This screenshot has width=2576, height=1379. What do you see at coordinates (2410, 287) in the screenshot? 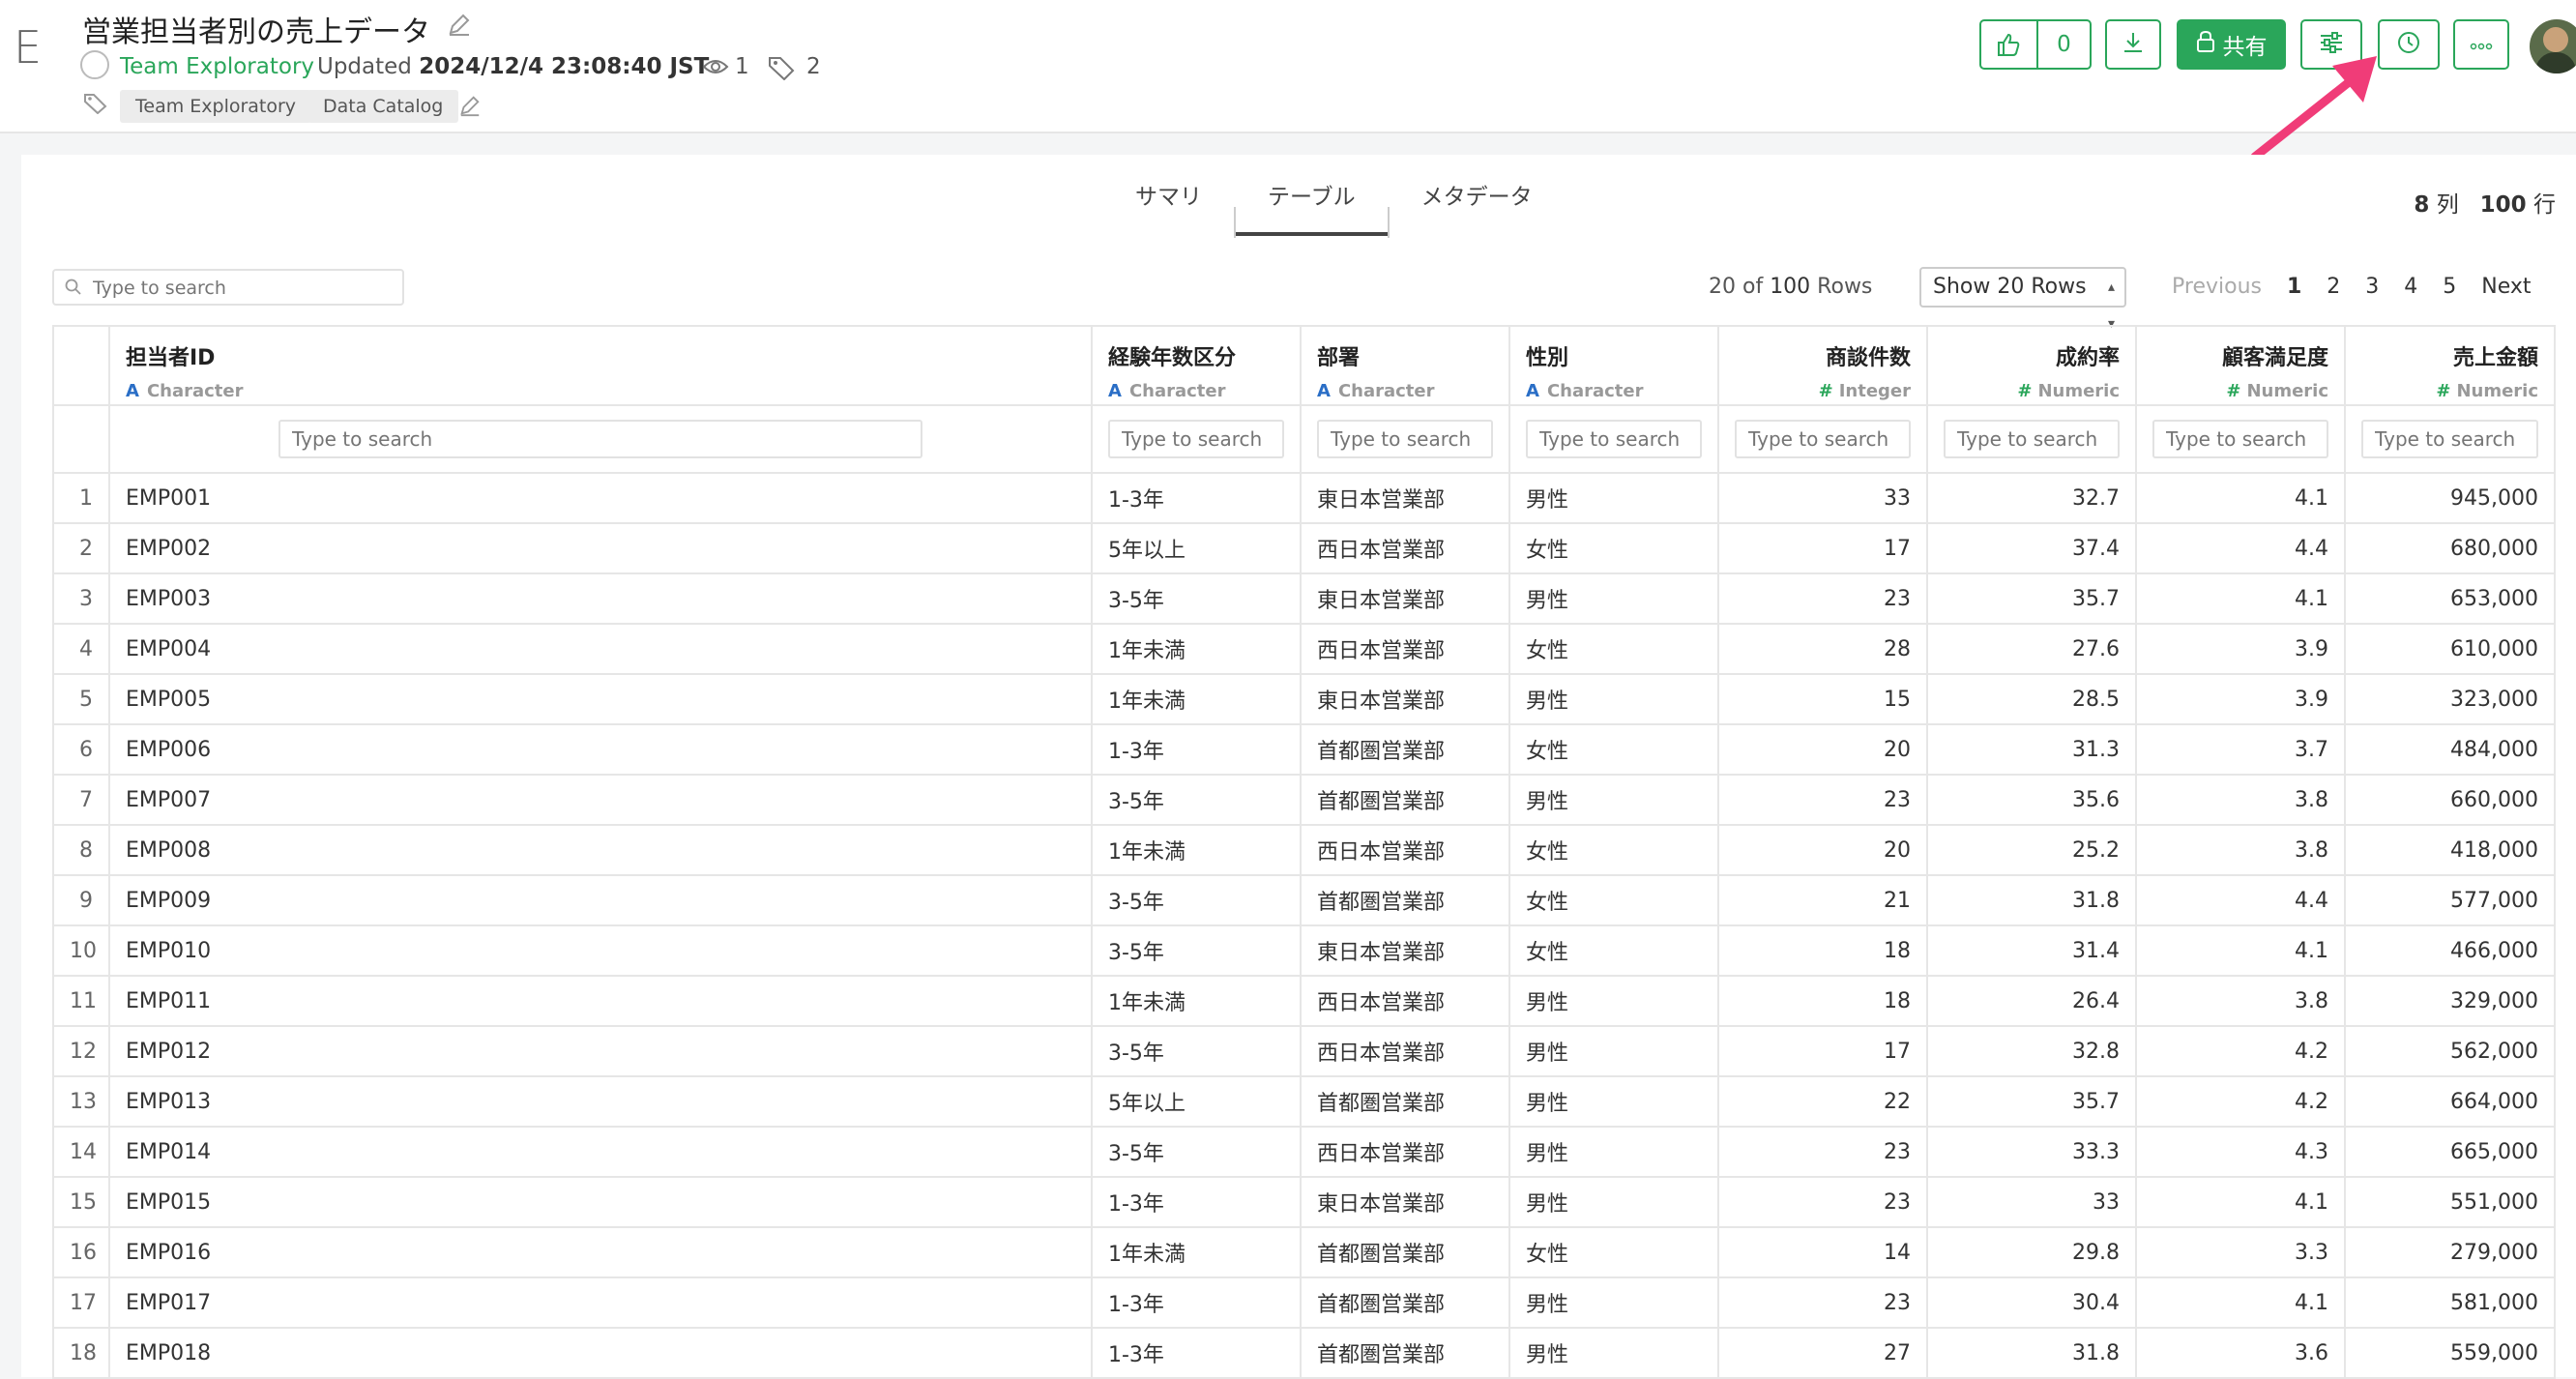
I see `page-button-4: 4` at bounding box center [2410, 287].